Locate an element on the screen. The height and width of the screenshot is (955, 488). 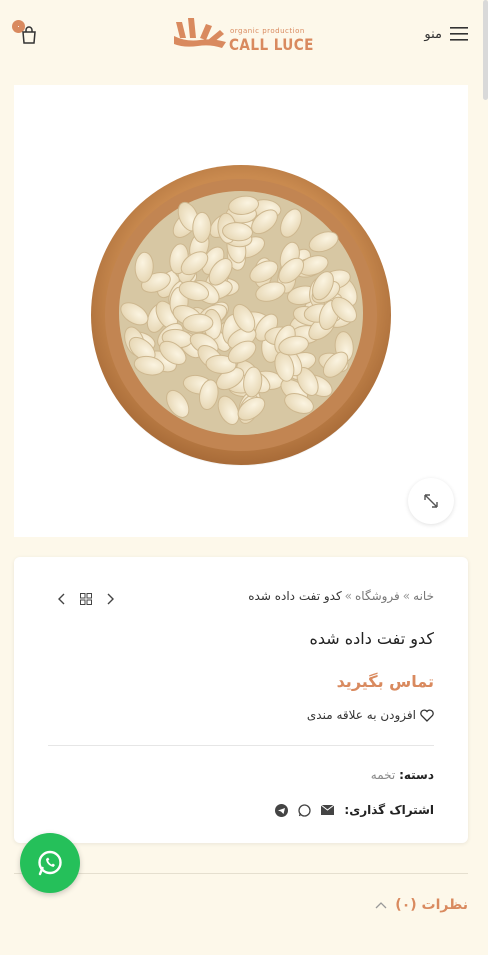
chevron-right-icon is located at coordinates (110, 599).